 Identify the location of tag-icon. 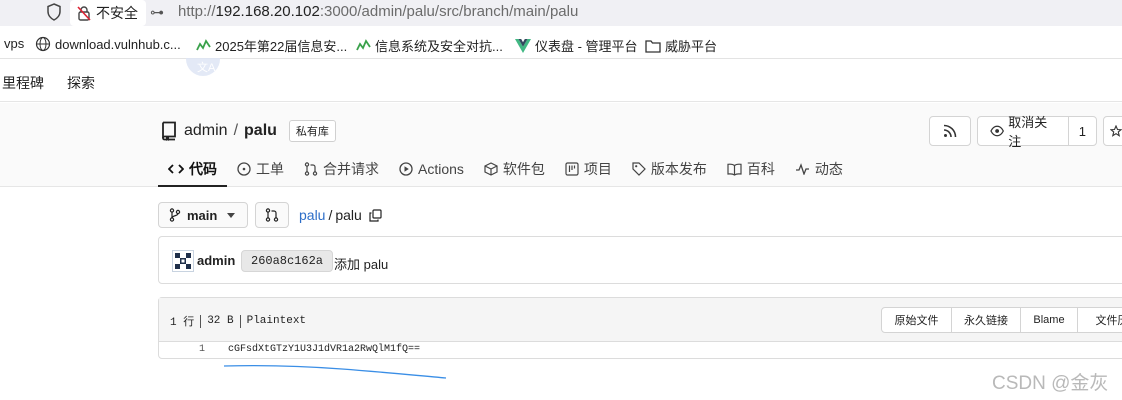
(639, 169).